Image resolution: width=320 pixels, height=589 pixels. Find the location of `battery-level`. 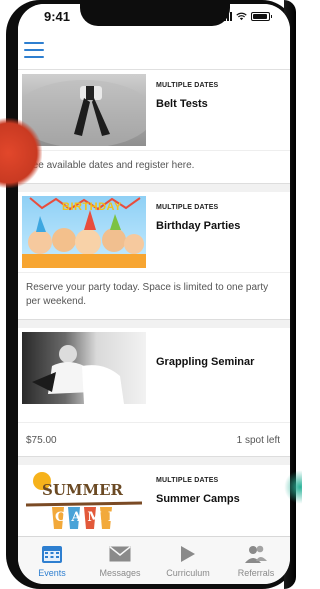

battery-level is located at coordinates (260, 16).